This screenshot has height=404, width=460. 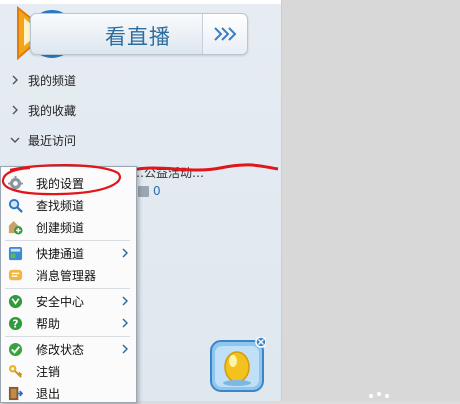 I want to click on exit-icon, so click(x=15, y=393).